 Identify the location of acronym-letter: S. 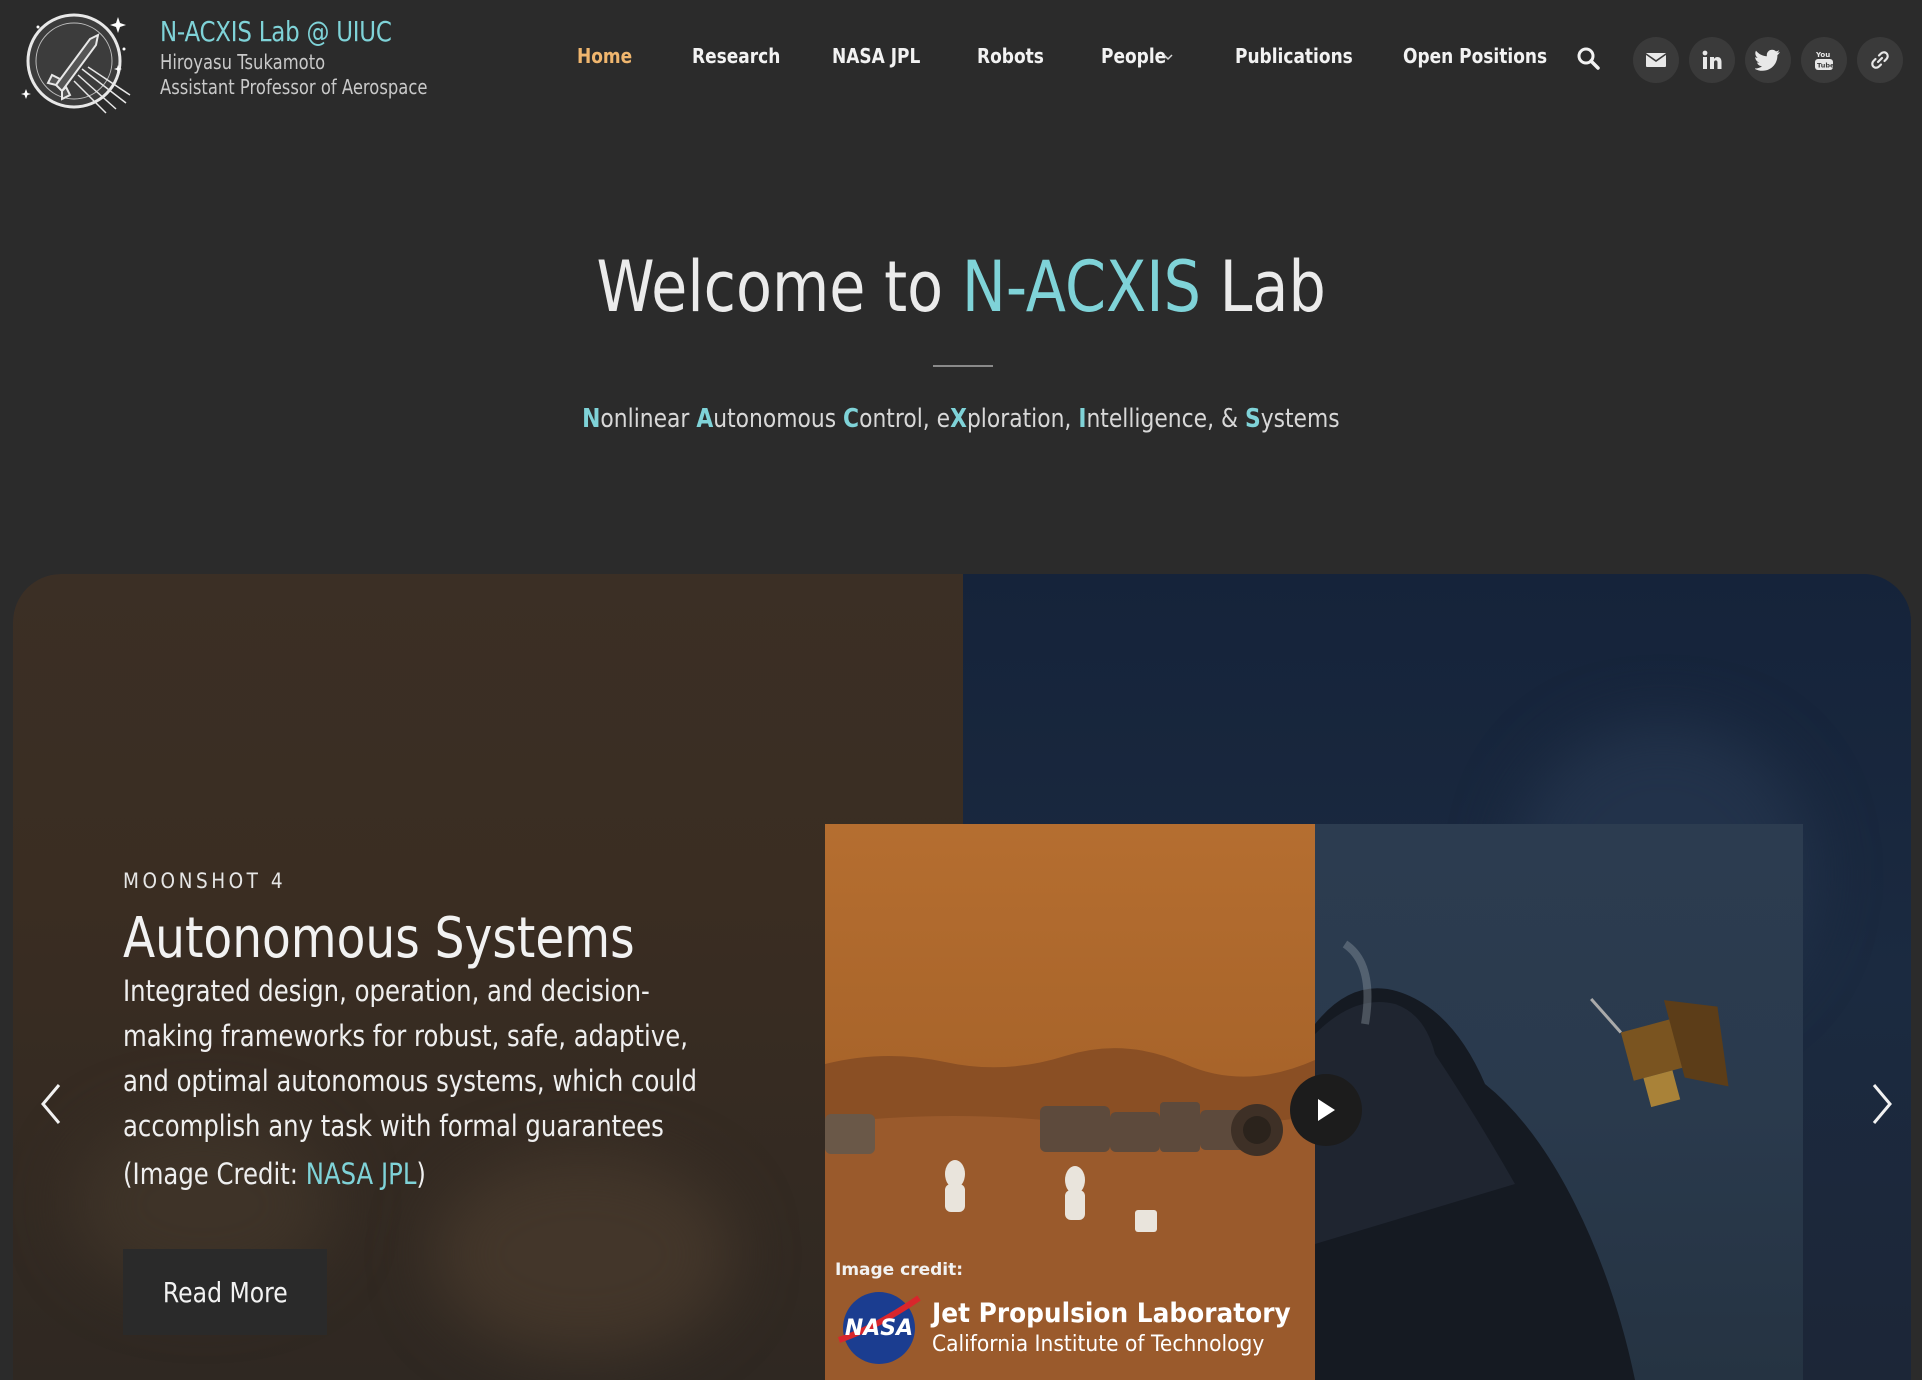
(1253, 419).